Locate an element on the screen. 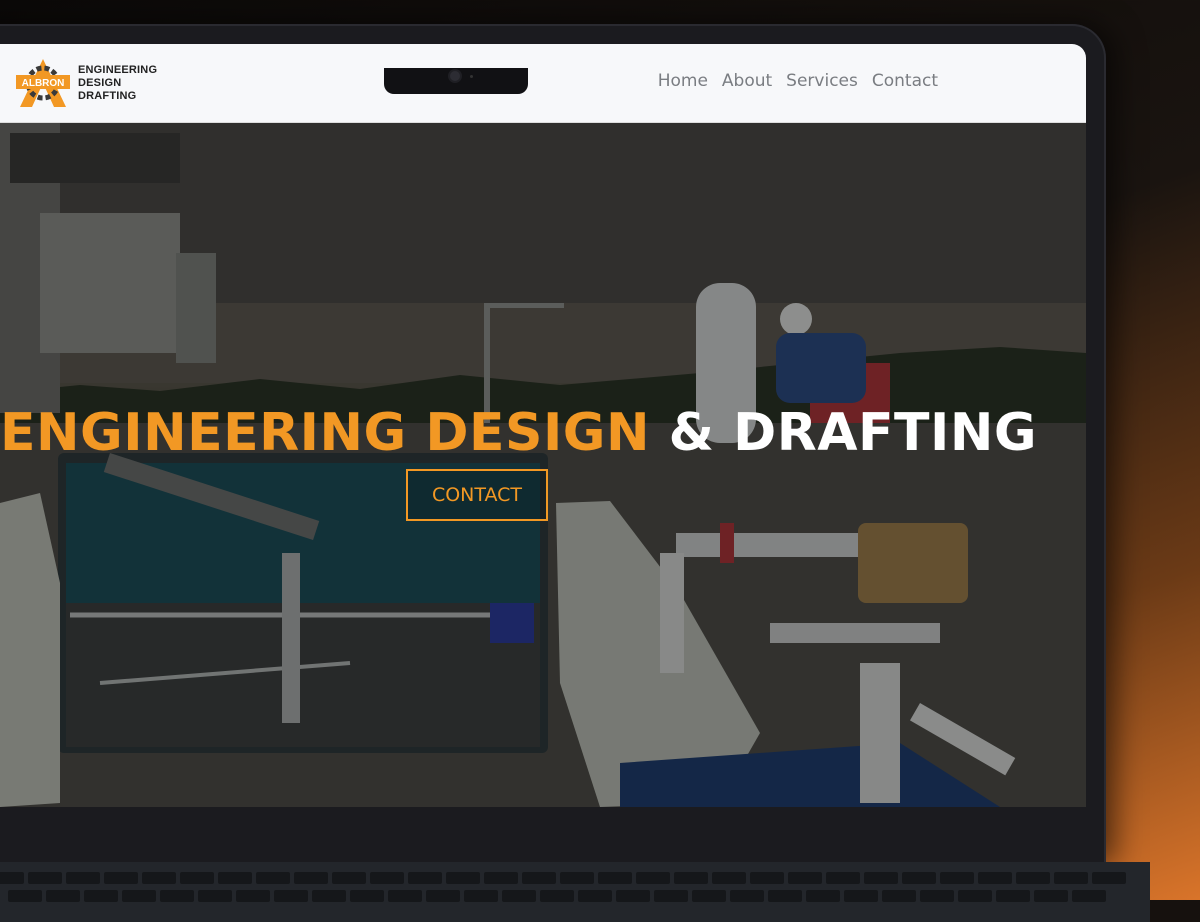 The width and height of the screenshot is (1200, 922). logo-line: DRAFTING is located at coordinates (107, 96).